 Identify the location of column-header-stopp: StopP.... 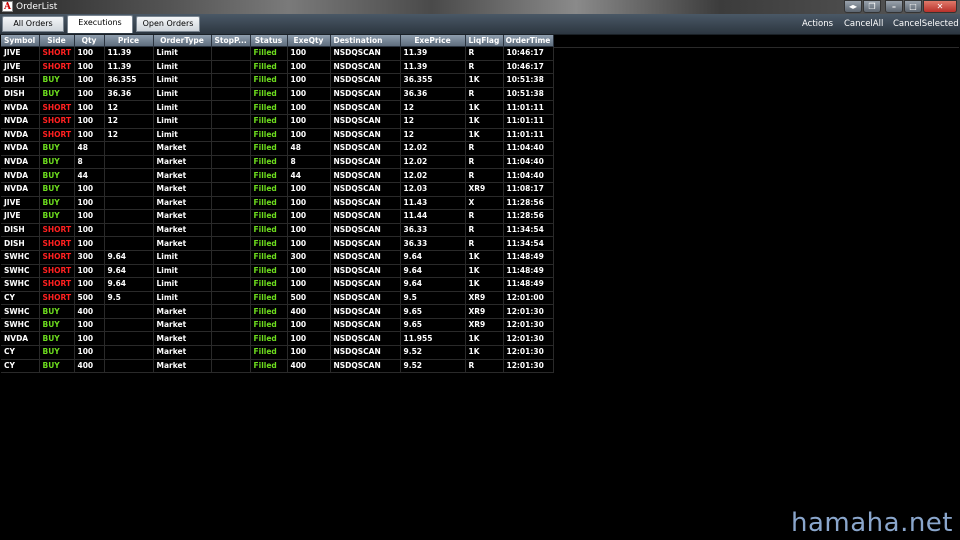
(231, 41).